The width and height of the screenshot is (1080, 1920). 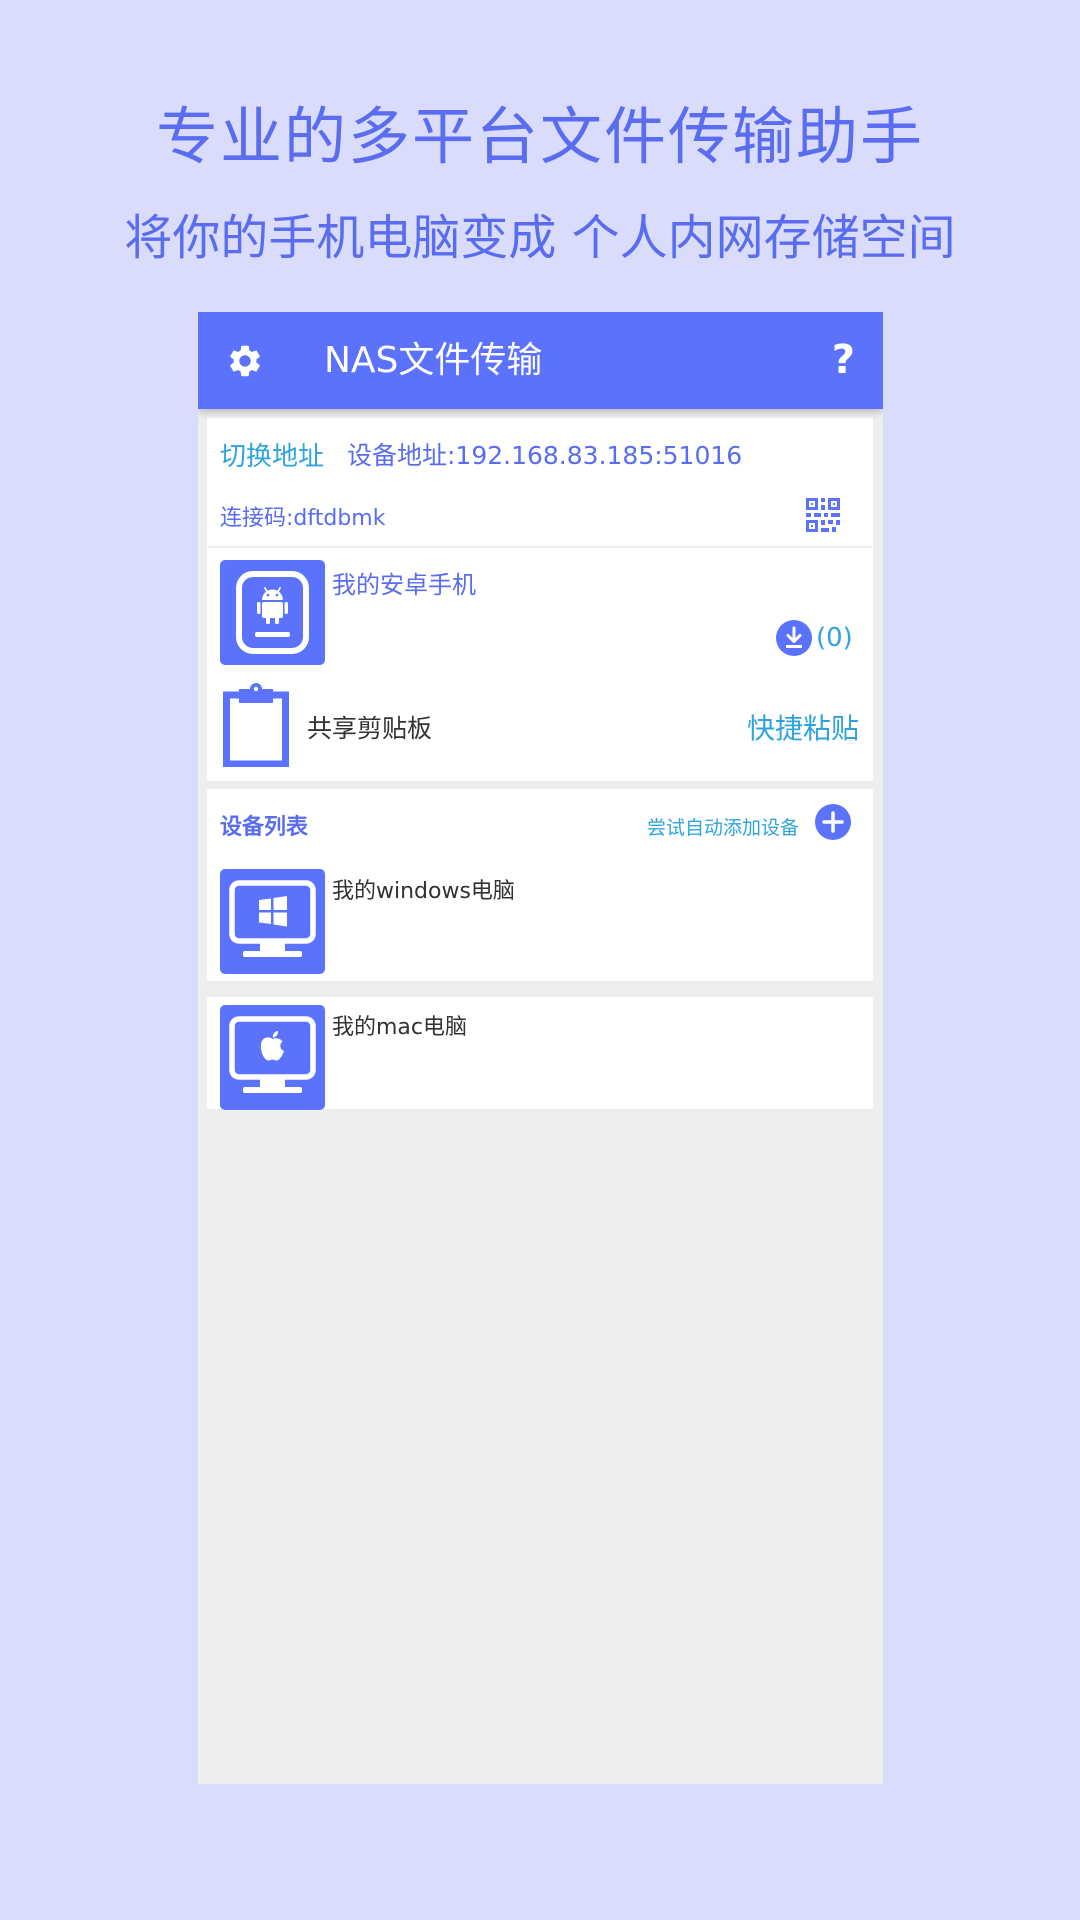 I want to click on clipboard-card: 共享剪贴板 快捷粘贴, so click(x=540, y=725).